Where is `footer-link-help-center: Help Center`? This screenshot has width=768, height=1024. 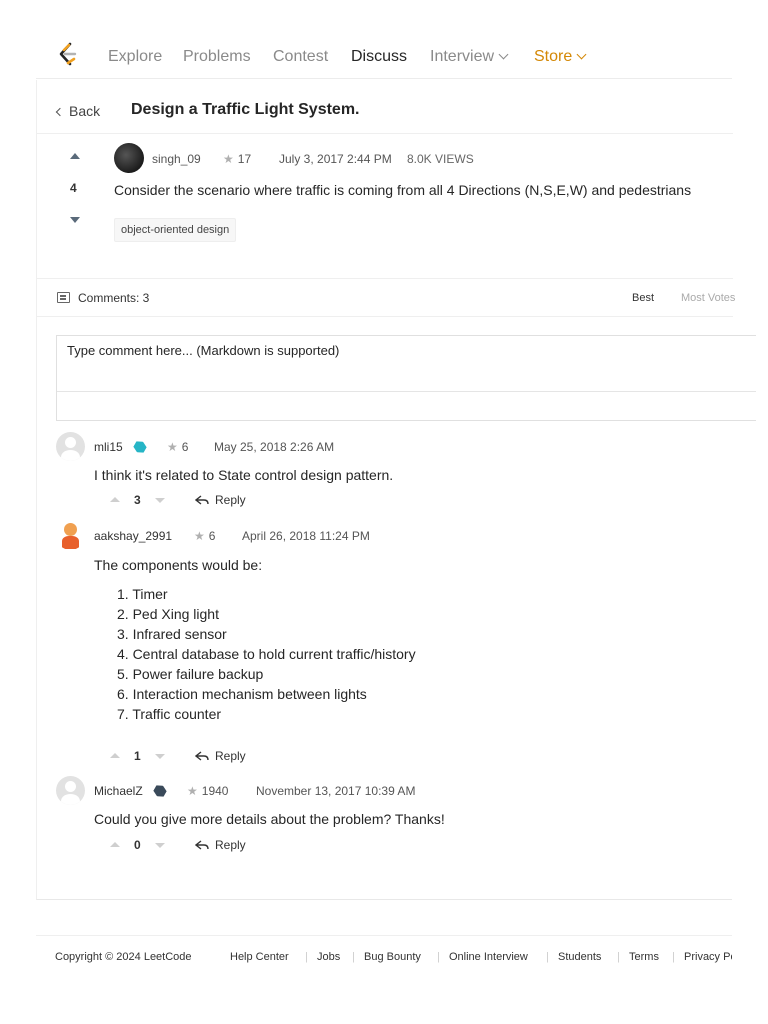 footer-link-help-center: Help Center is located at coordinates (259, 957).